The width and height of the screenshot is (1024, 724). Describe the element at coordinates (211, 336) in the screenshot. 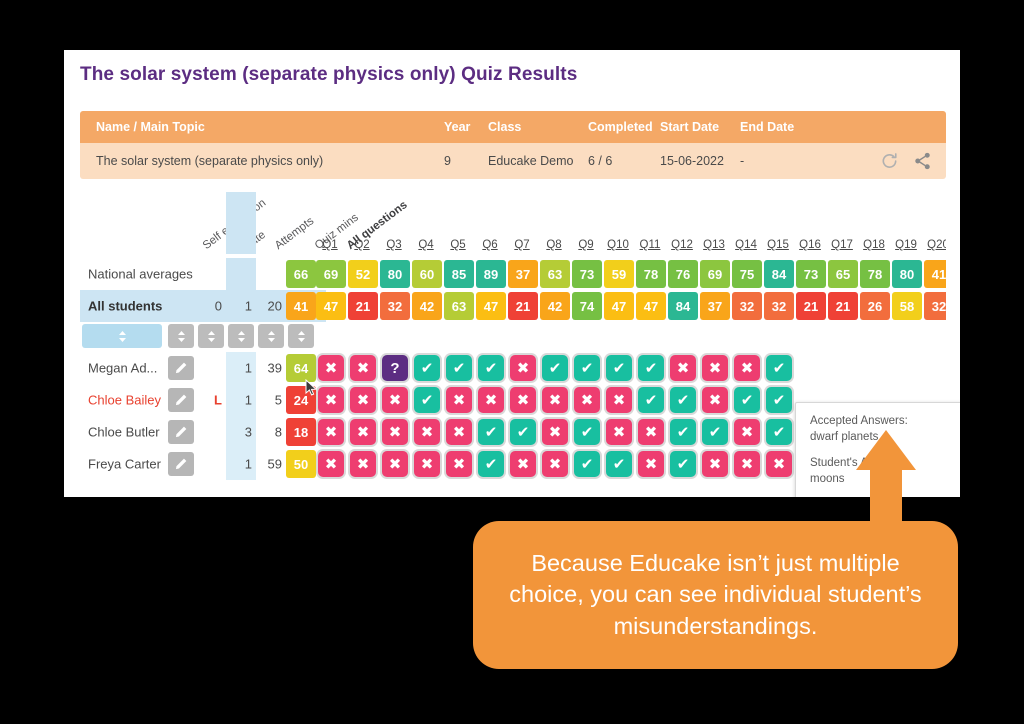

I see `sort-button-late` at that location.